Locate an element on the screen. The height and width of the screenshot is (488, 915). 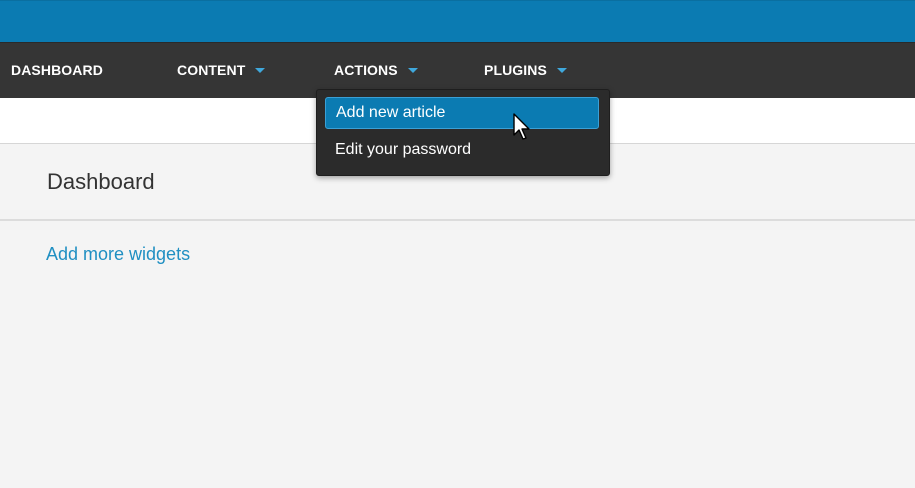
nav-item-dashboard-label: DASHBOARD is located at coordinates (57, 70).